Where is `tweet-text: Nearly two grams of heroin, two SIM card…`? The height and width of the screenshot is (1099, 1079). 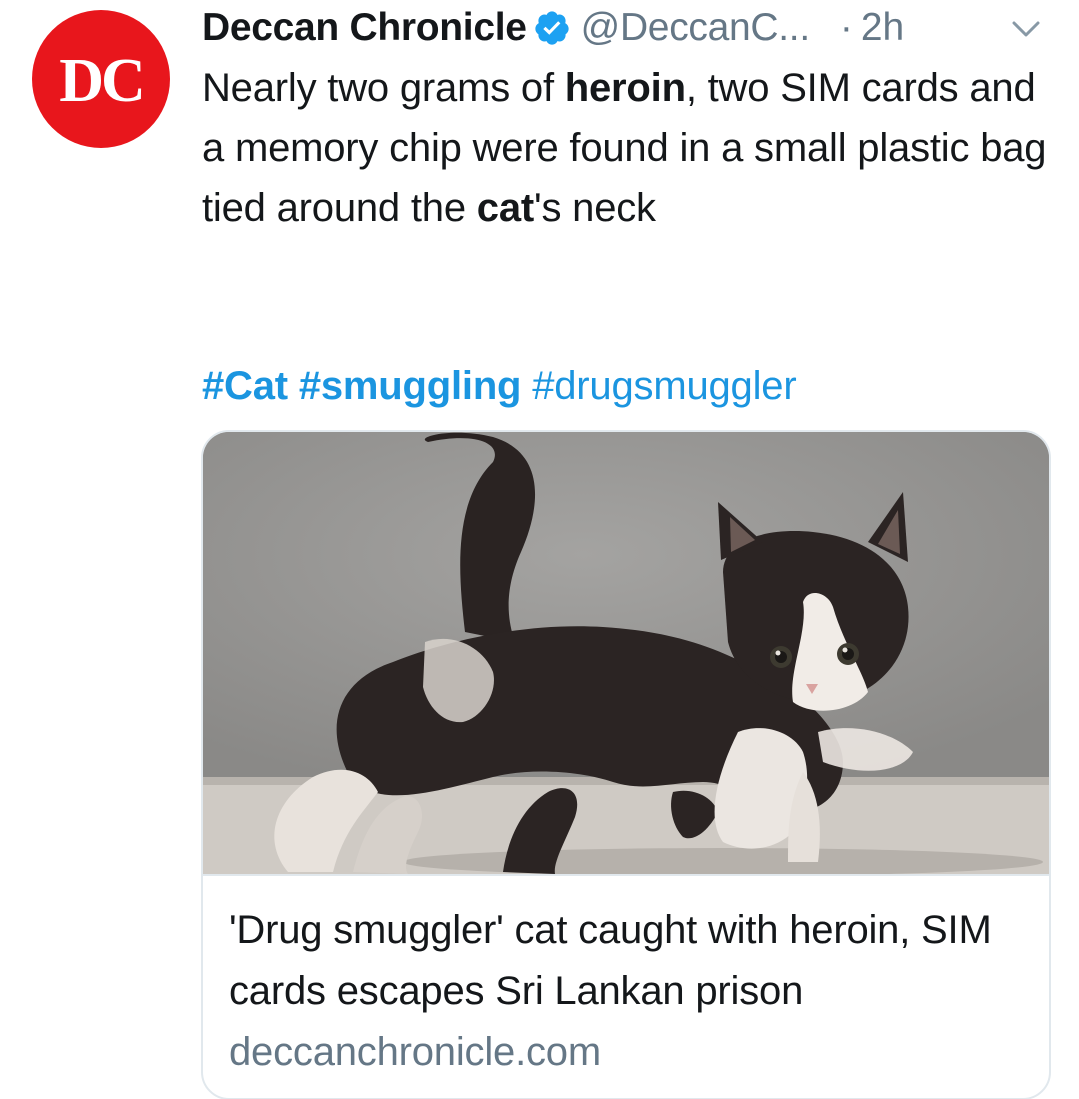 tweet-text: Nearly two grams of heroin, two SIM card… is located at coordinates (632, 148).